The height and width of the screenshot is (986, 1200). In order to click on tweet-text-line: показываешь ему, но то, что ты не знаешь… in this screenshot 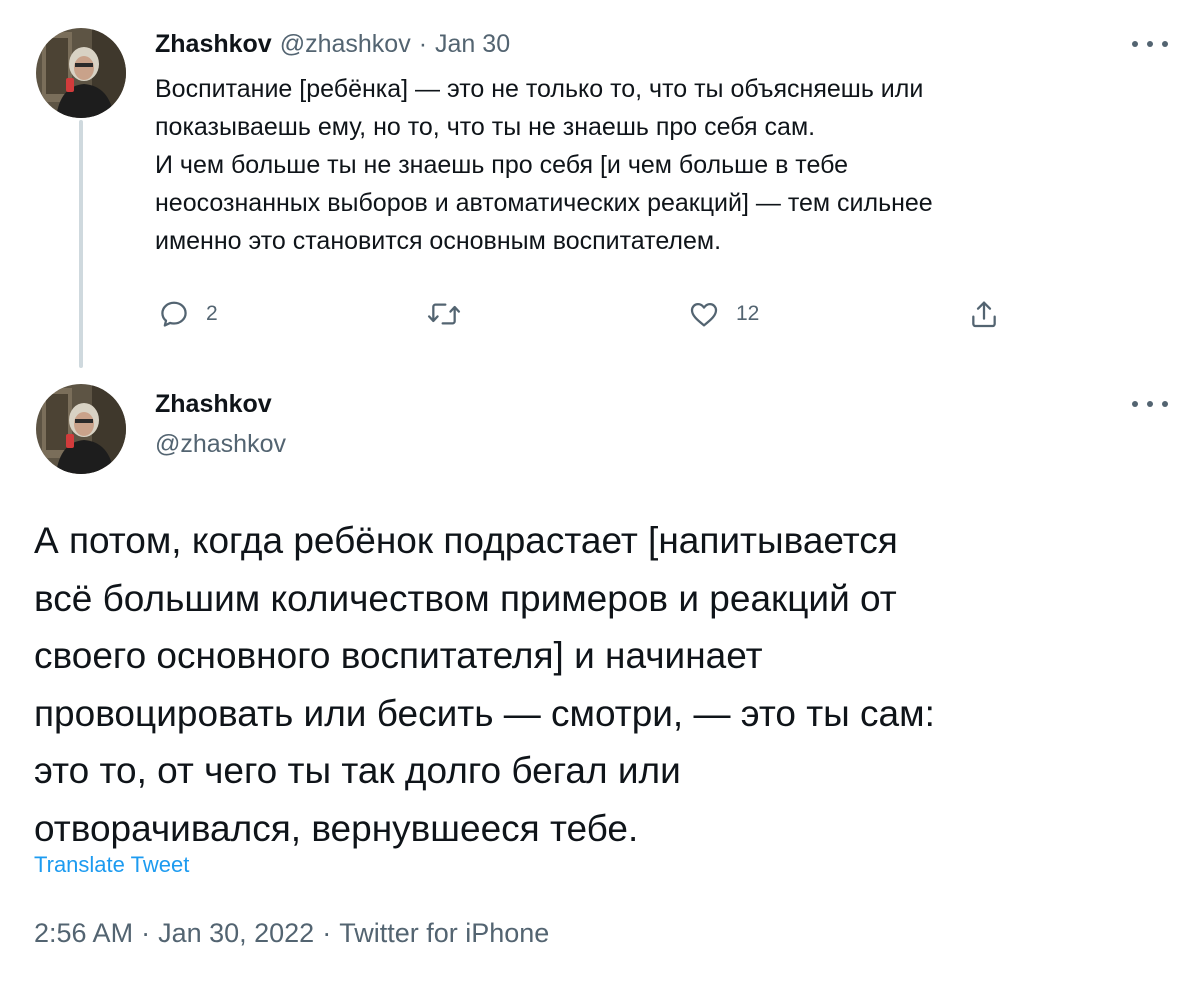, I will do `click(485, 127)`.